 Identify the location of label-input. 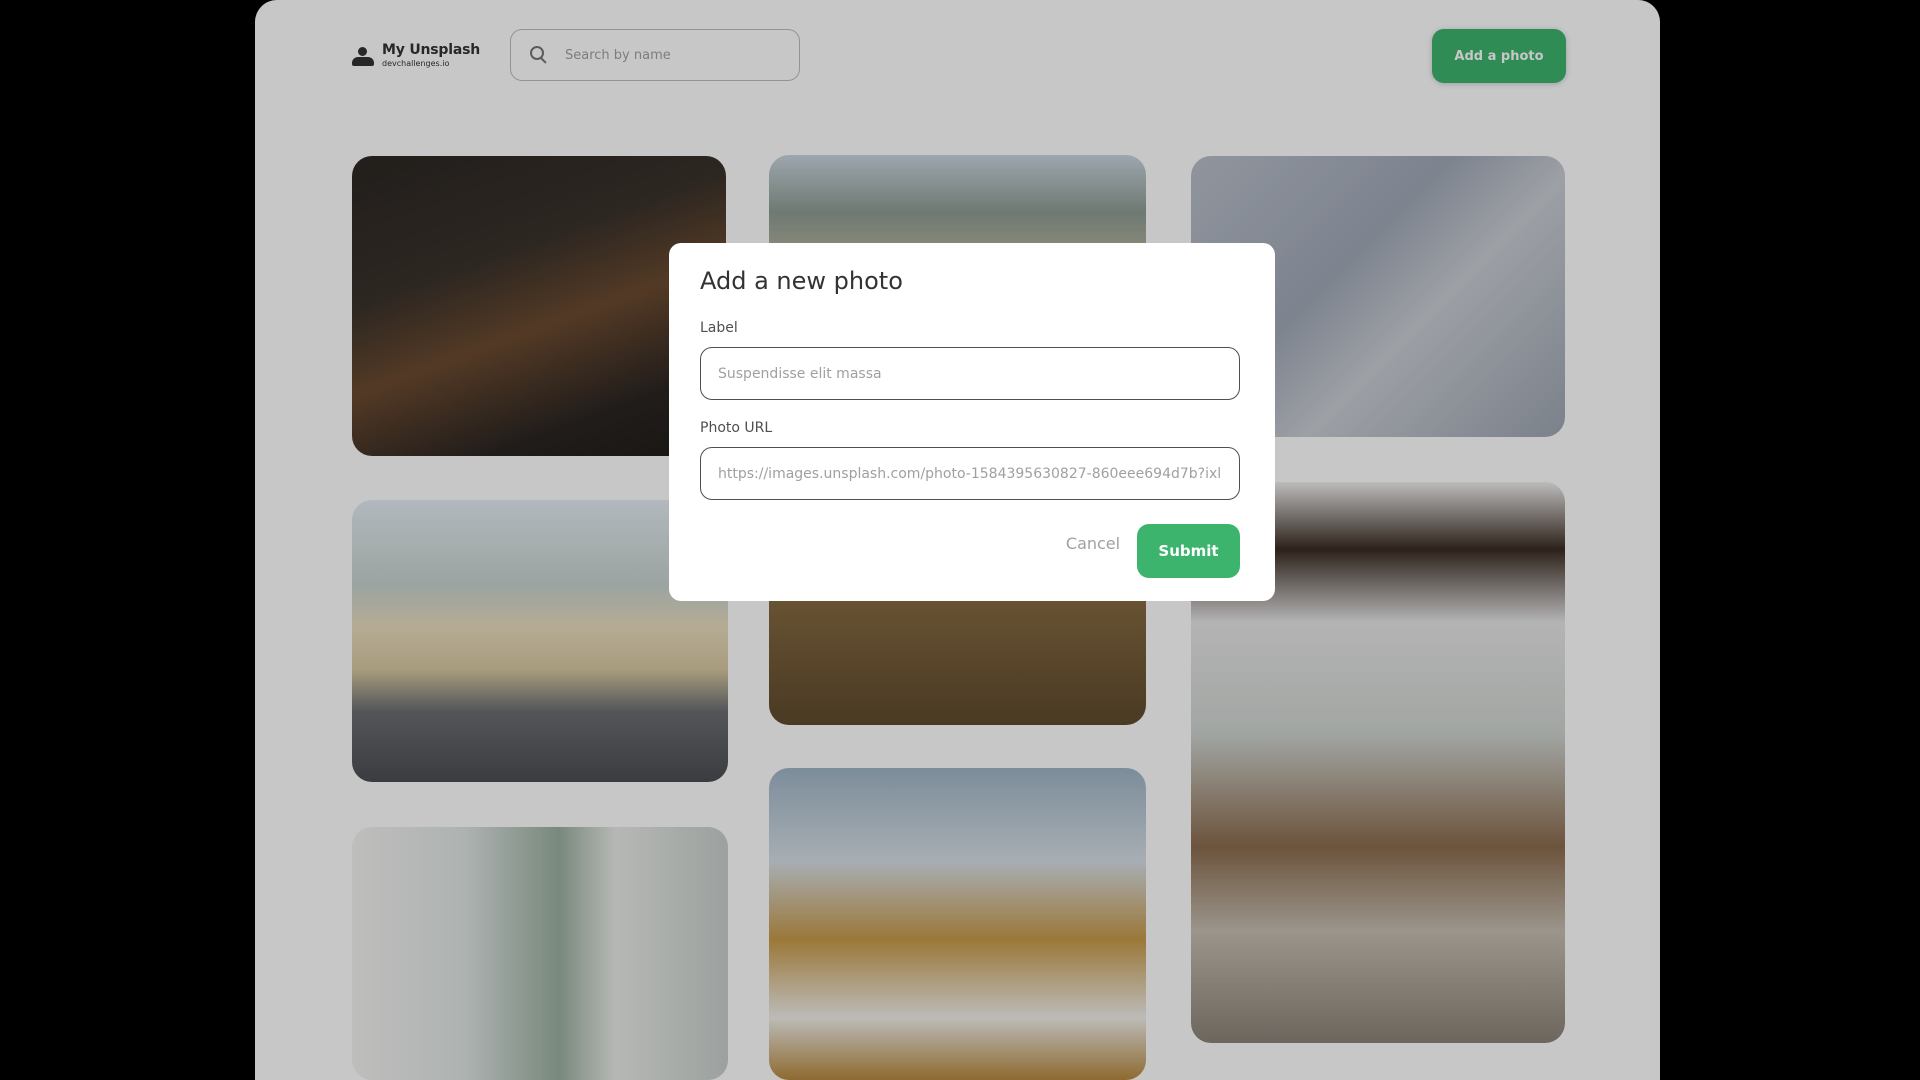
(970, 373).